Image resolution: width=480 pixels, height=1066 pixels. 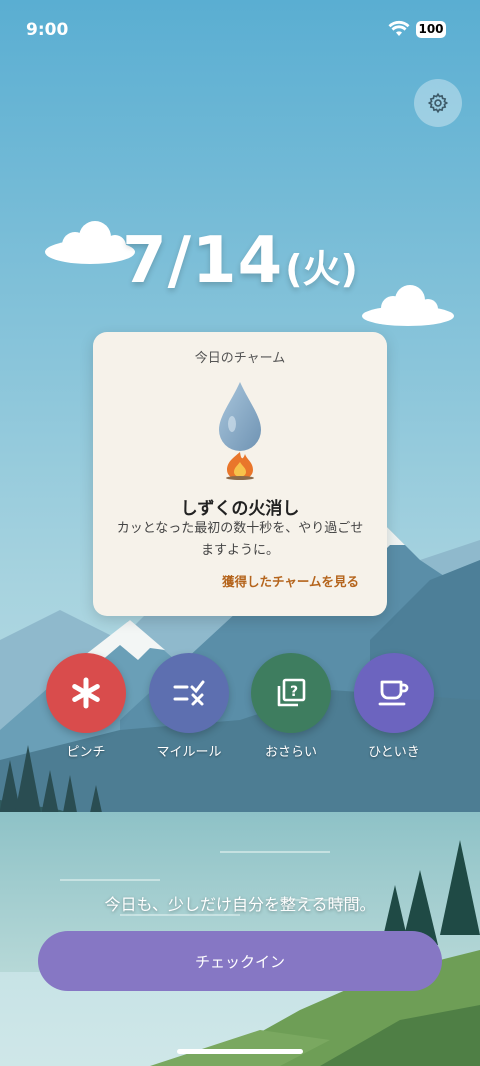 I want to click on gear-icon, so click(x=438, y=103).